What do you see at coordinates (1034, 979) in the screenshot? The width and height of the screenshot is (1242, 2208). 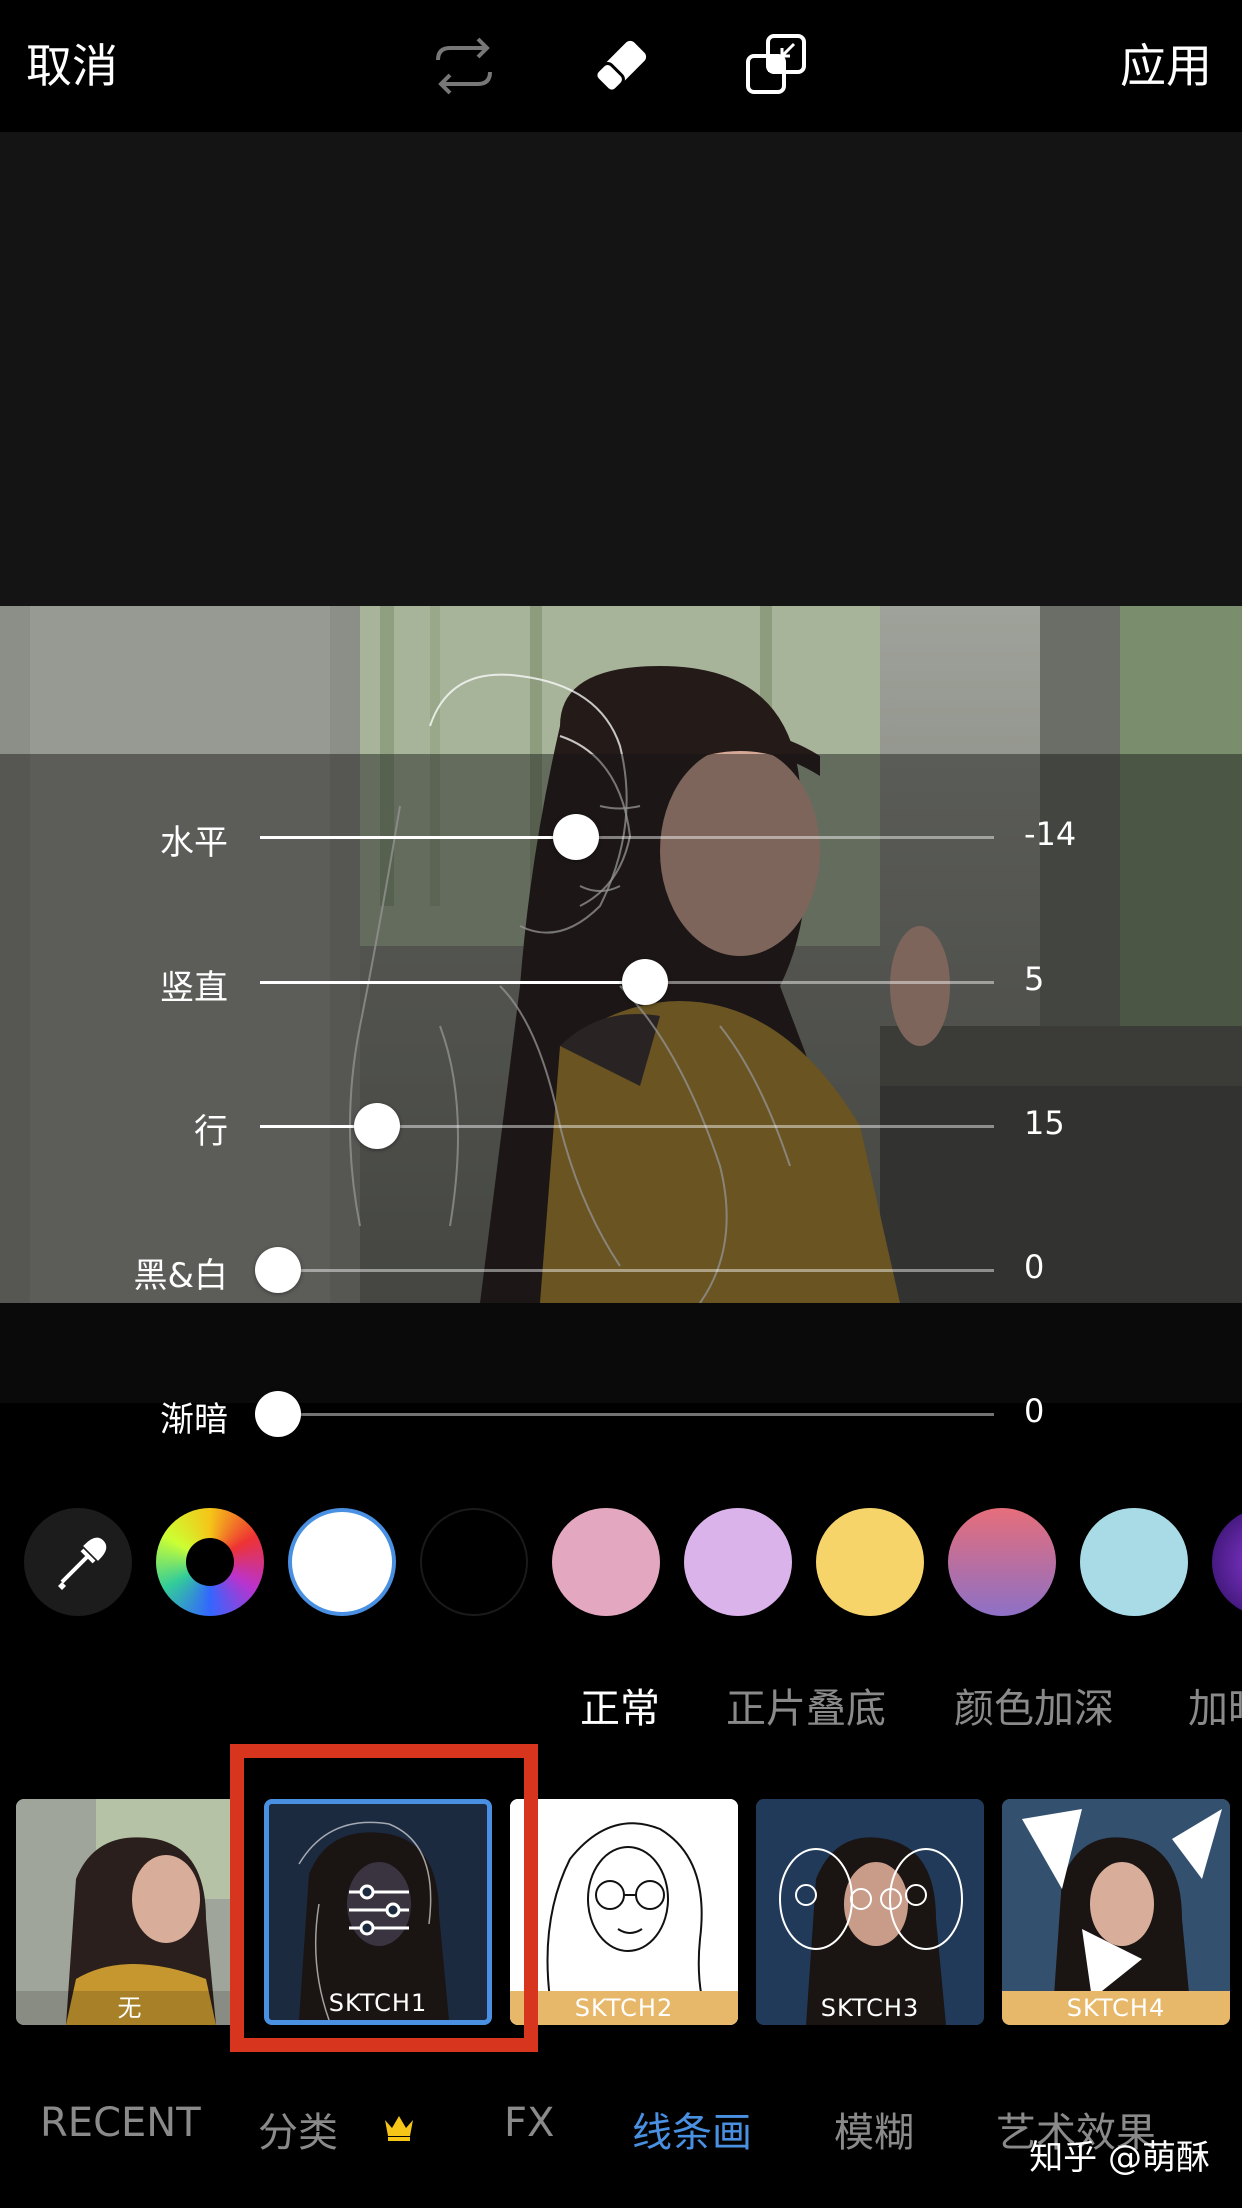 I see `slider-value: 5` at bounding box center [1034, 979].